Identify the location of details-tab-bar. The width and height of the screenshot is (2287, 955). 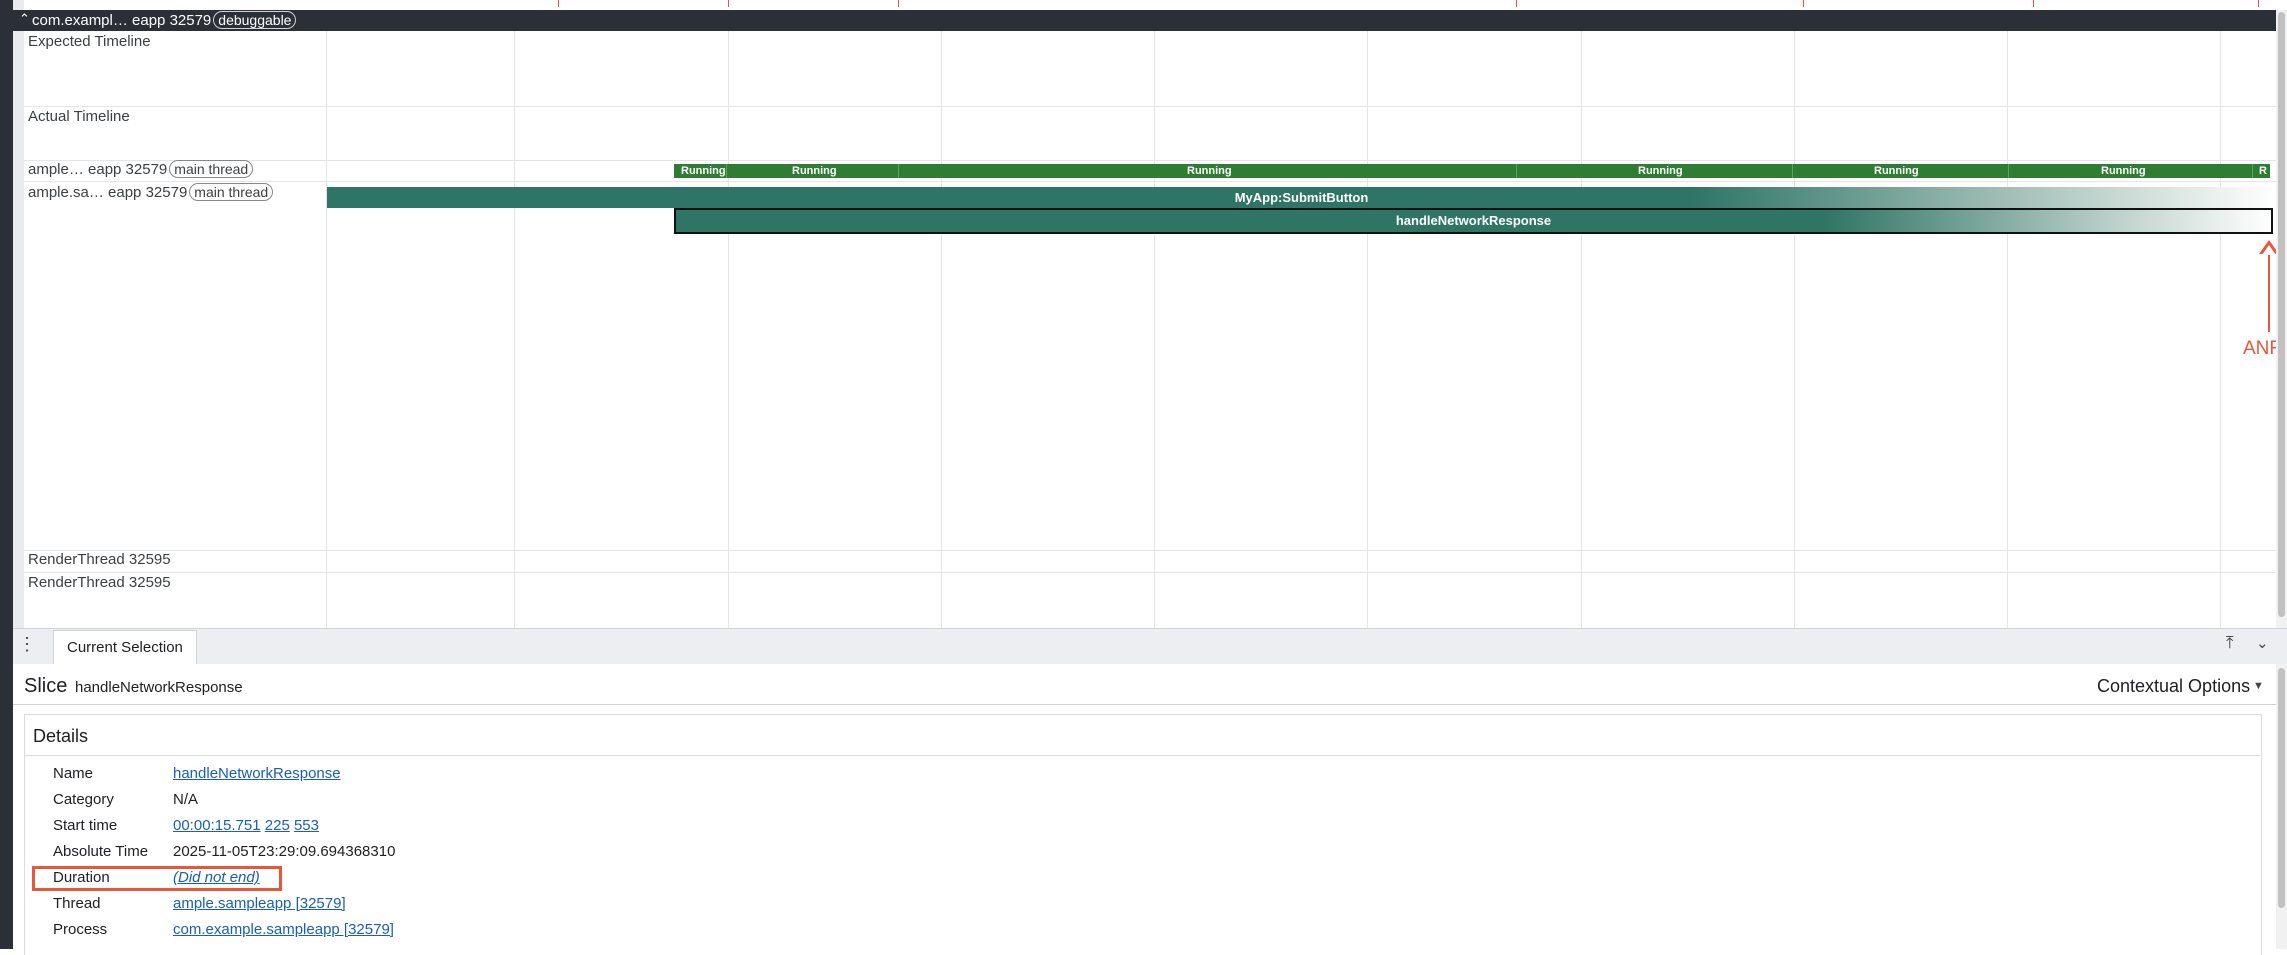
(1150, 646).